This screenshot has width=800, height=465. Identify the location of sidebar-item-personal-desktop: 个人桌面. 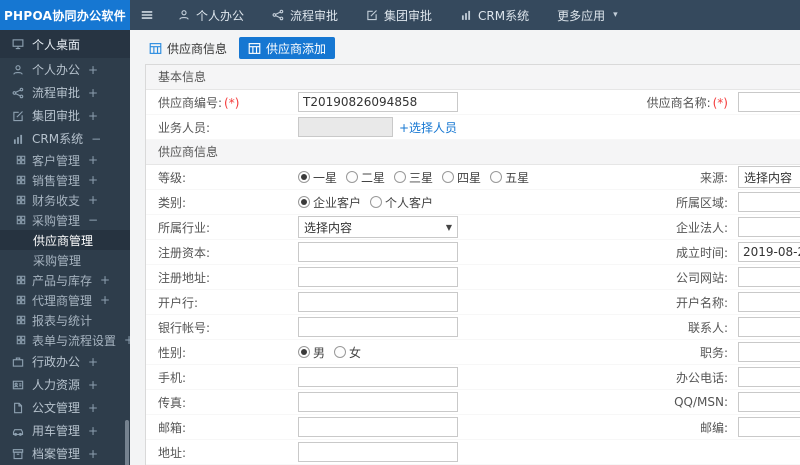
(65, 44).